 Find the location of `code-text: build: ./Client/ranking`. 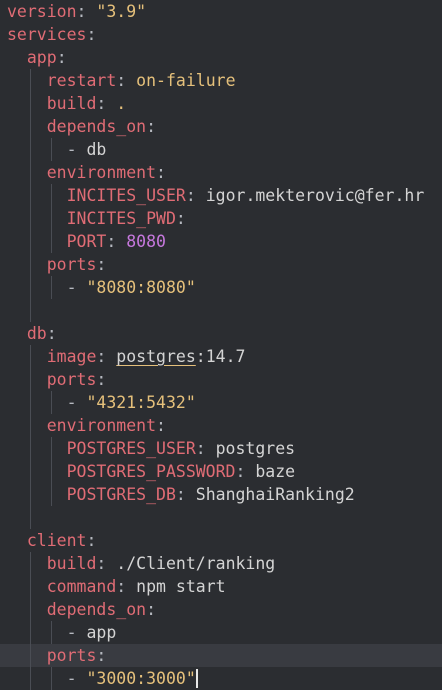

code-text: build: ./Client/ranking is located at coordinates (141, 563).